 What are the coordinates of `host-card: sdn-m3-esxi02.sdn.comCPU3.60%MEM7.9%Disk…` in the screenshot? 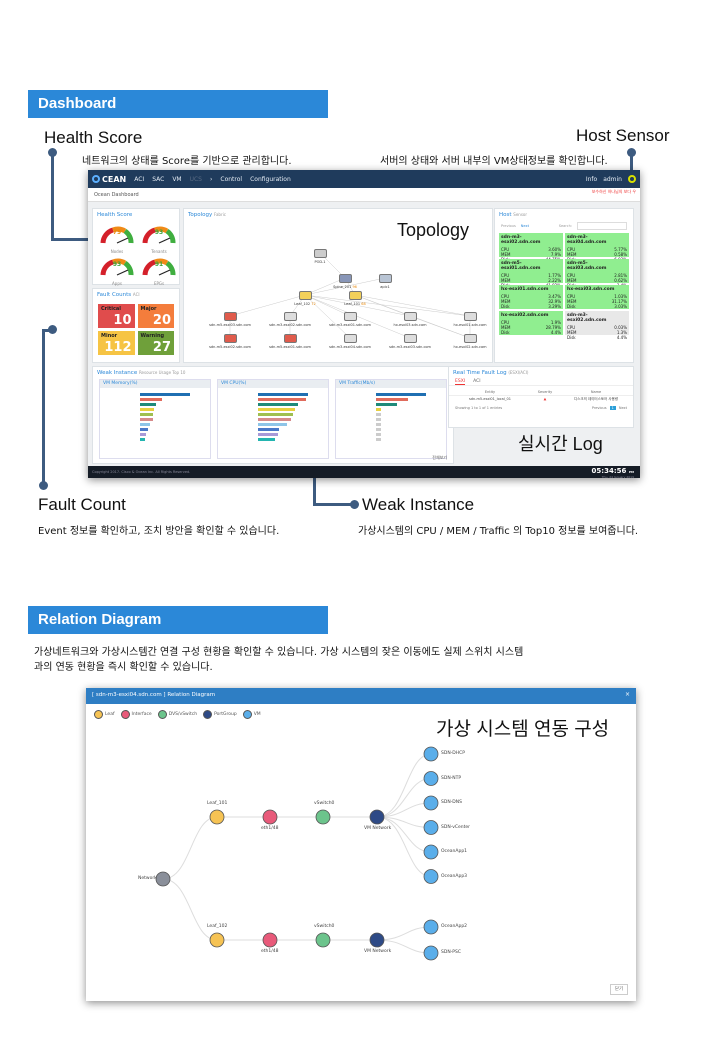 It's located at (531, 247).